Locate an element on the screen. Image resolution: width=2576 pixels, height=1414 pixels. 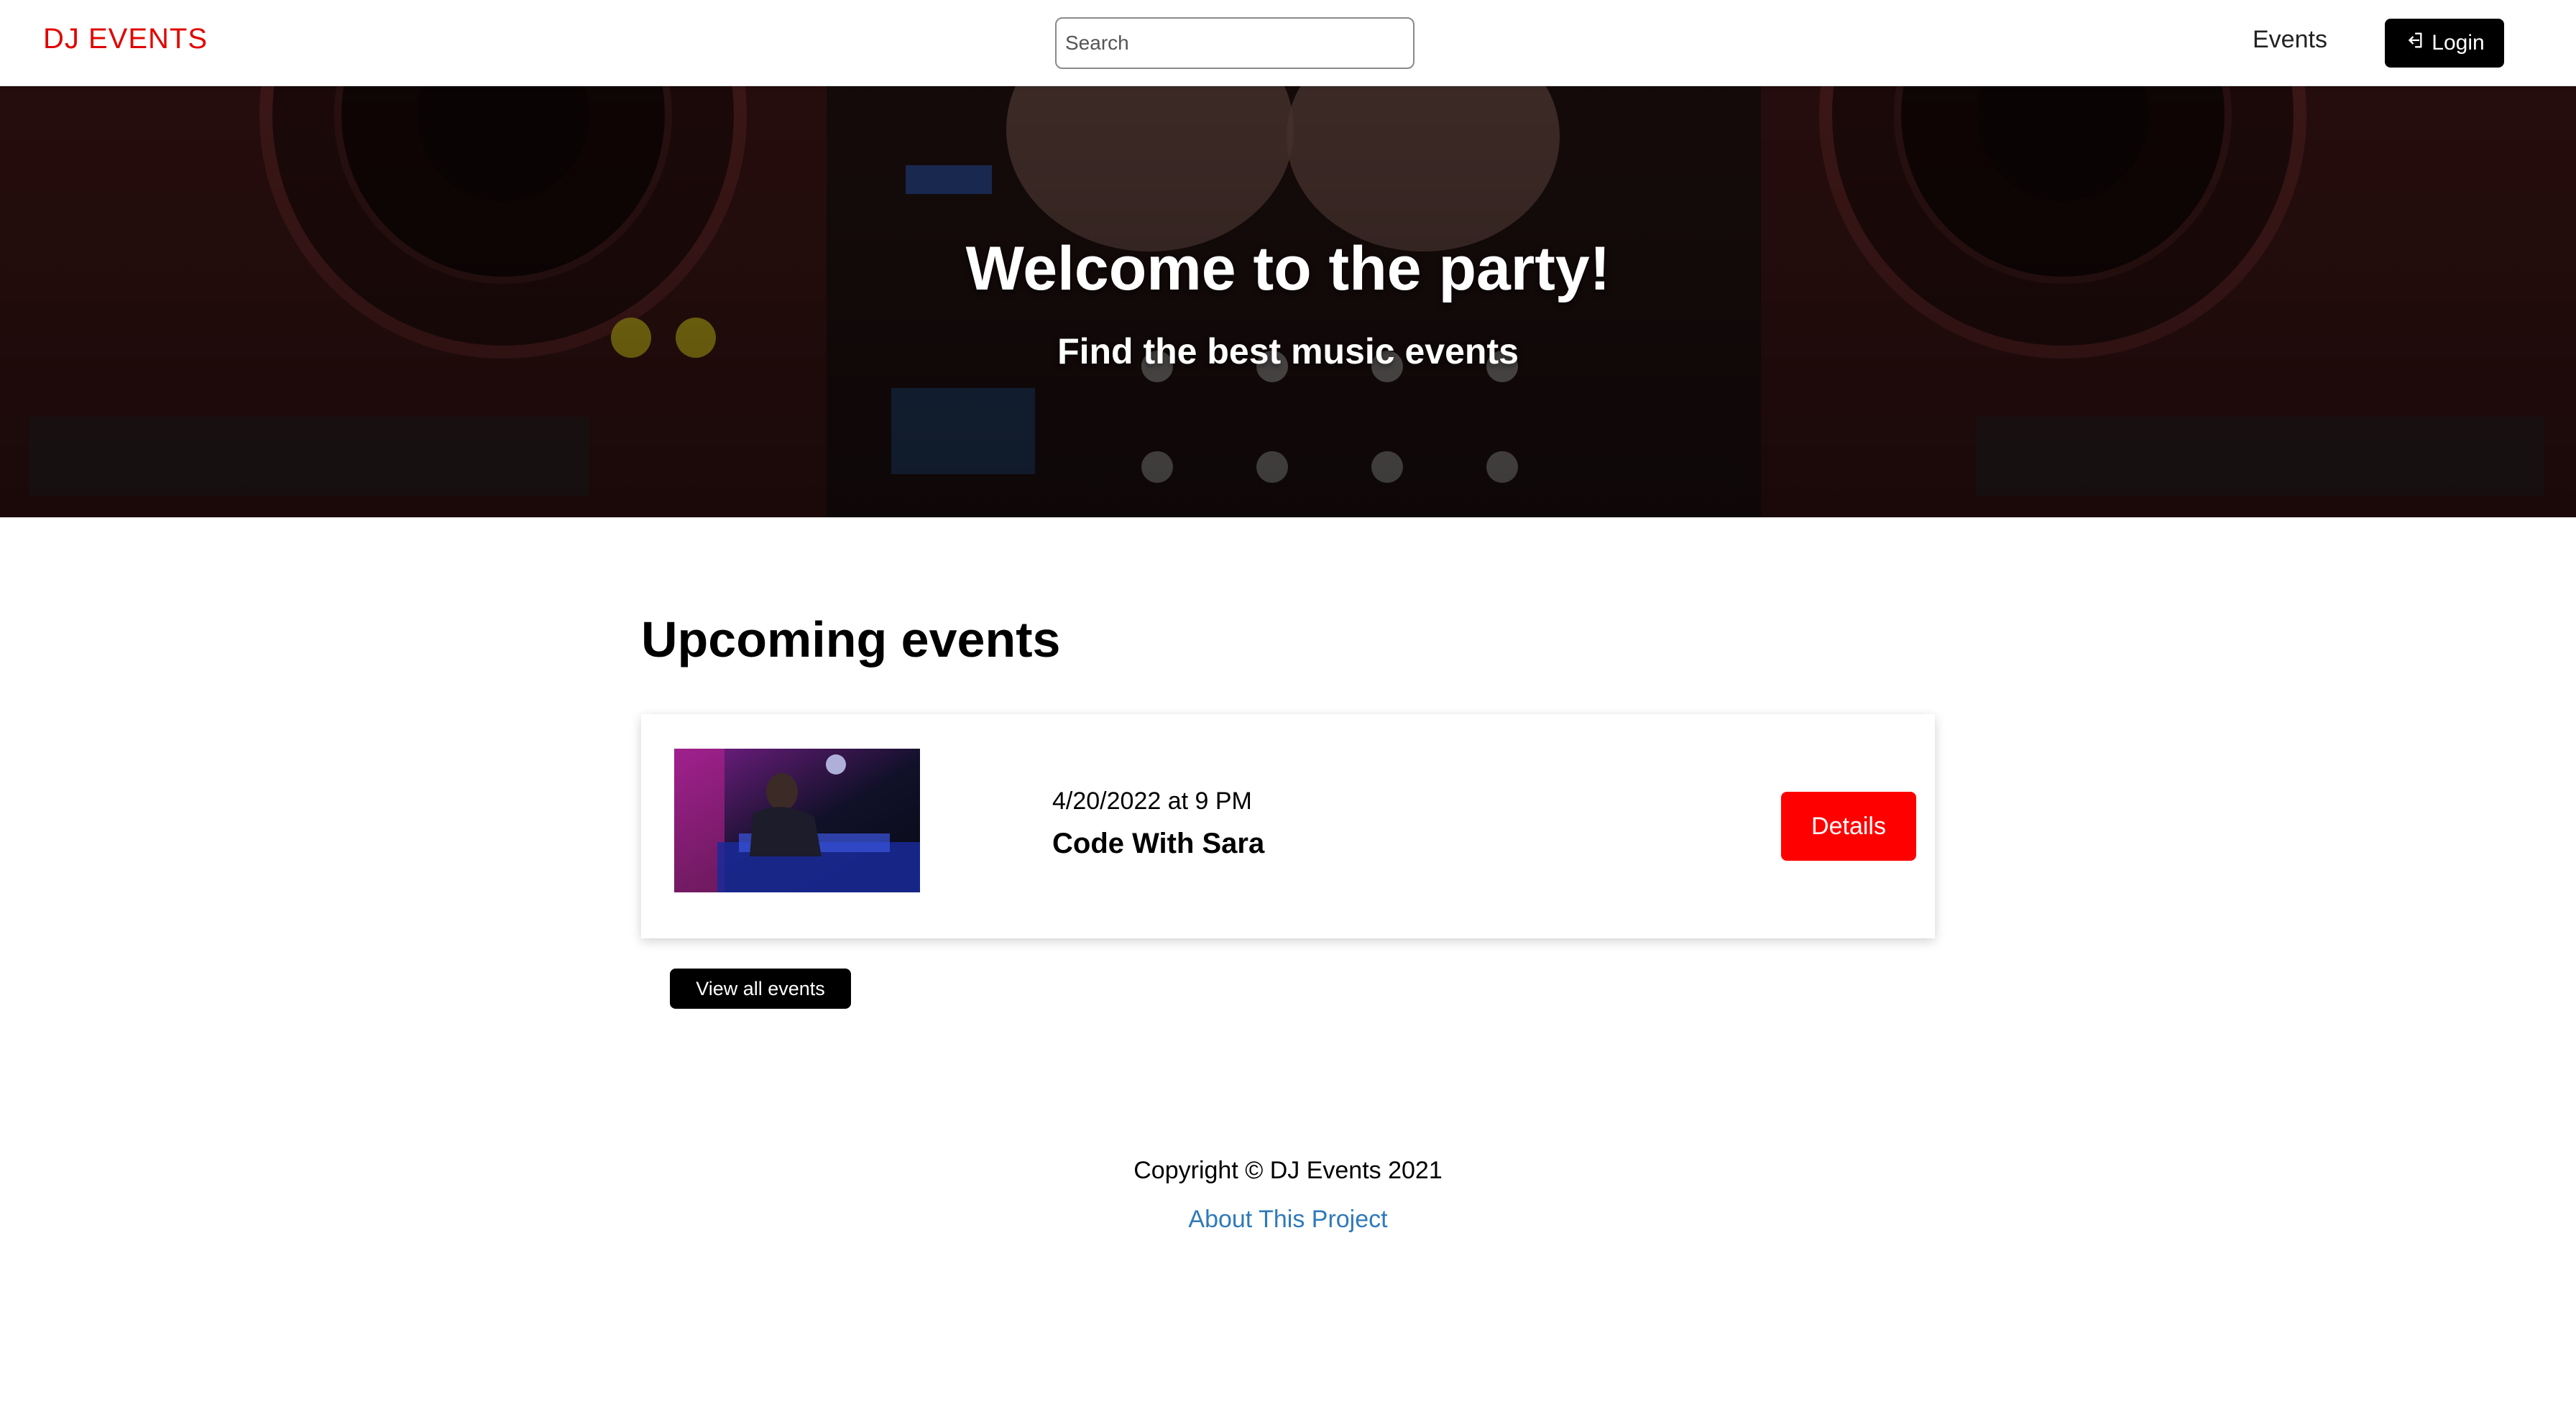
login-button: Login is located at coordinates (2444, 44).